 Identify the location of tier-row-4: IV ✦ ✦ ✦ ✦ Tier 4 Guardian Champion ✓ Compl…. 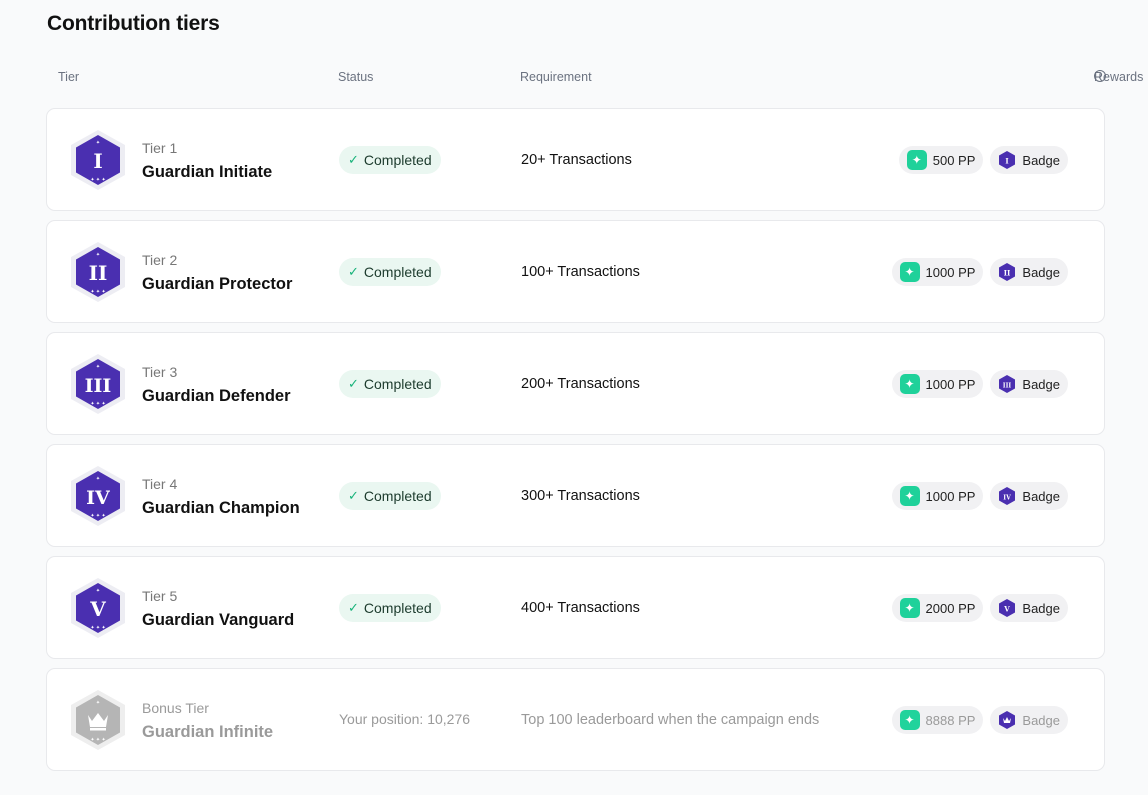
(575, 495).